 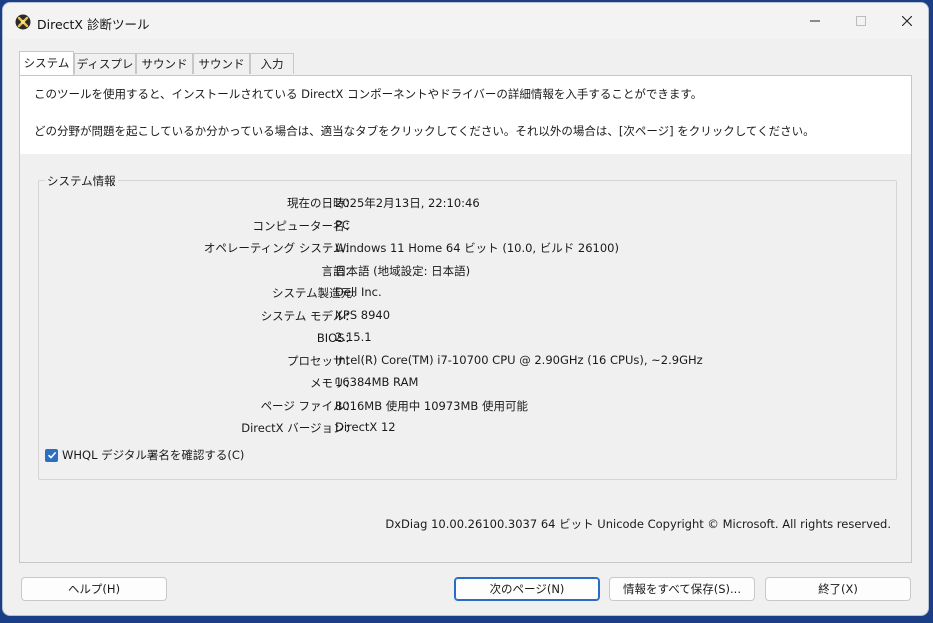 What do you see at coordinates (339, 271) in the screenshot?
I see `info-label: 言語：` at bounding box center [339, 271].